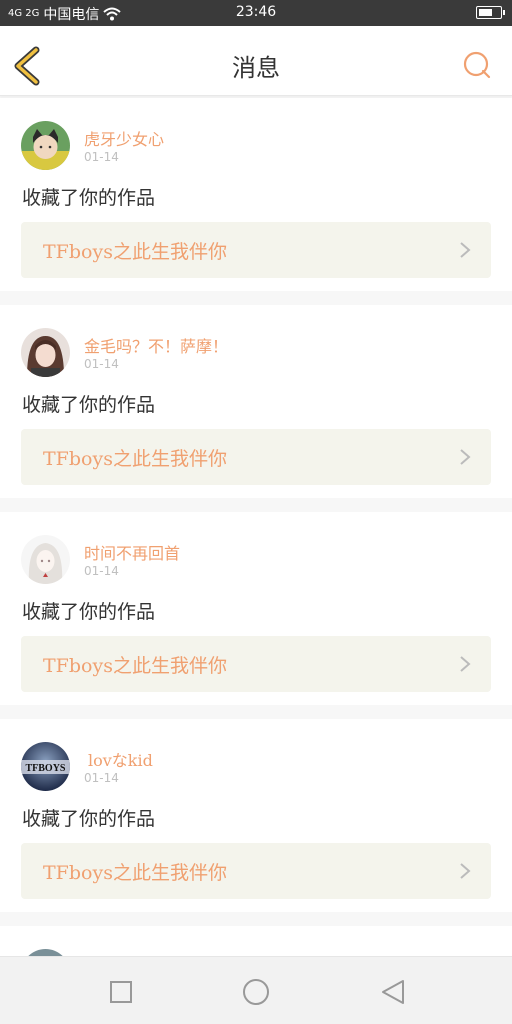  I want to click on system-navigation-bar, so click(256, 990).